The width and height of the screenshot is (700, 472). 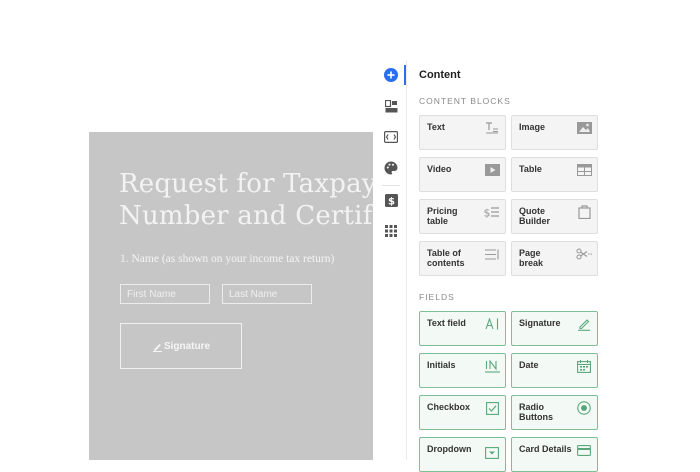 What do you see at coordinates (462, 132) in the screenshot?
I see `block-text: Text` at bounding box center [462, 132].